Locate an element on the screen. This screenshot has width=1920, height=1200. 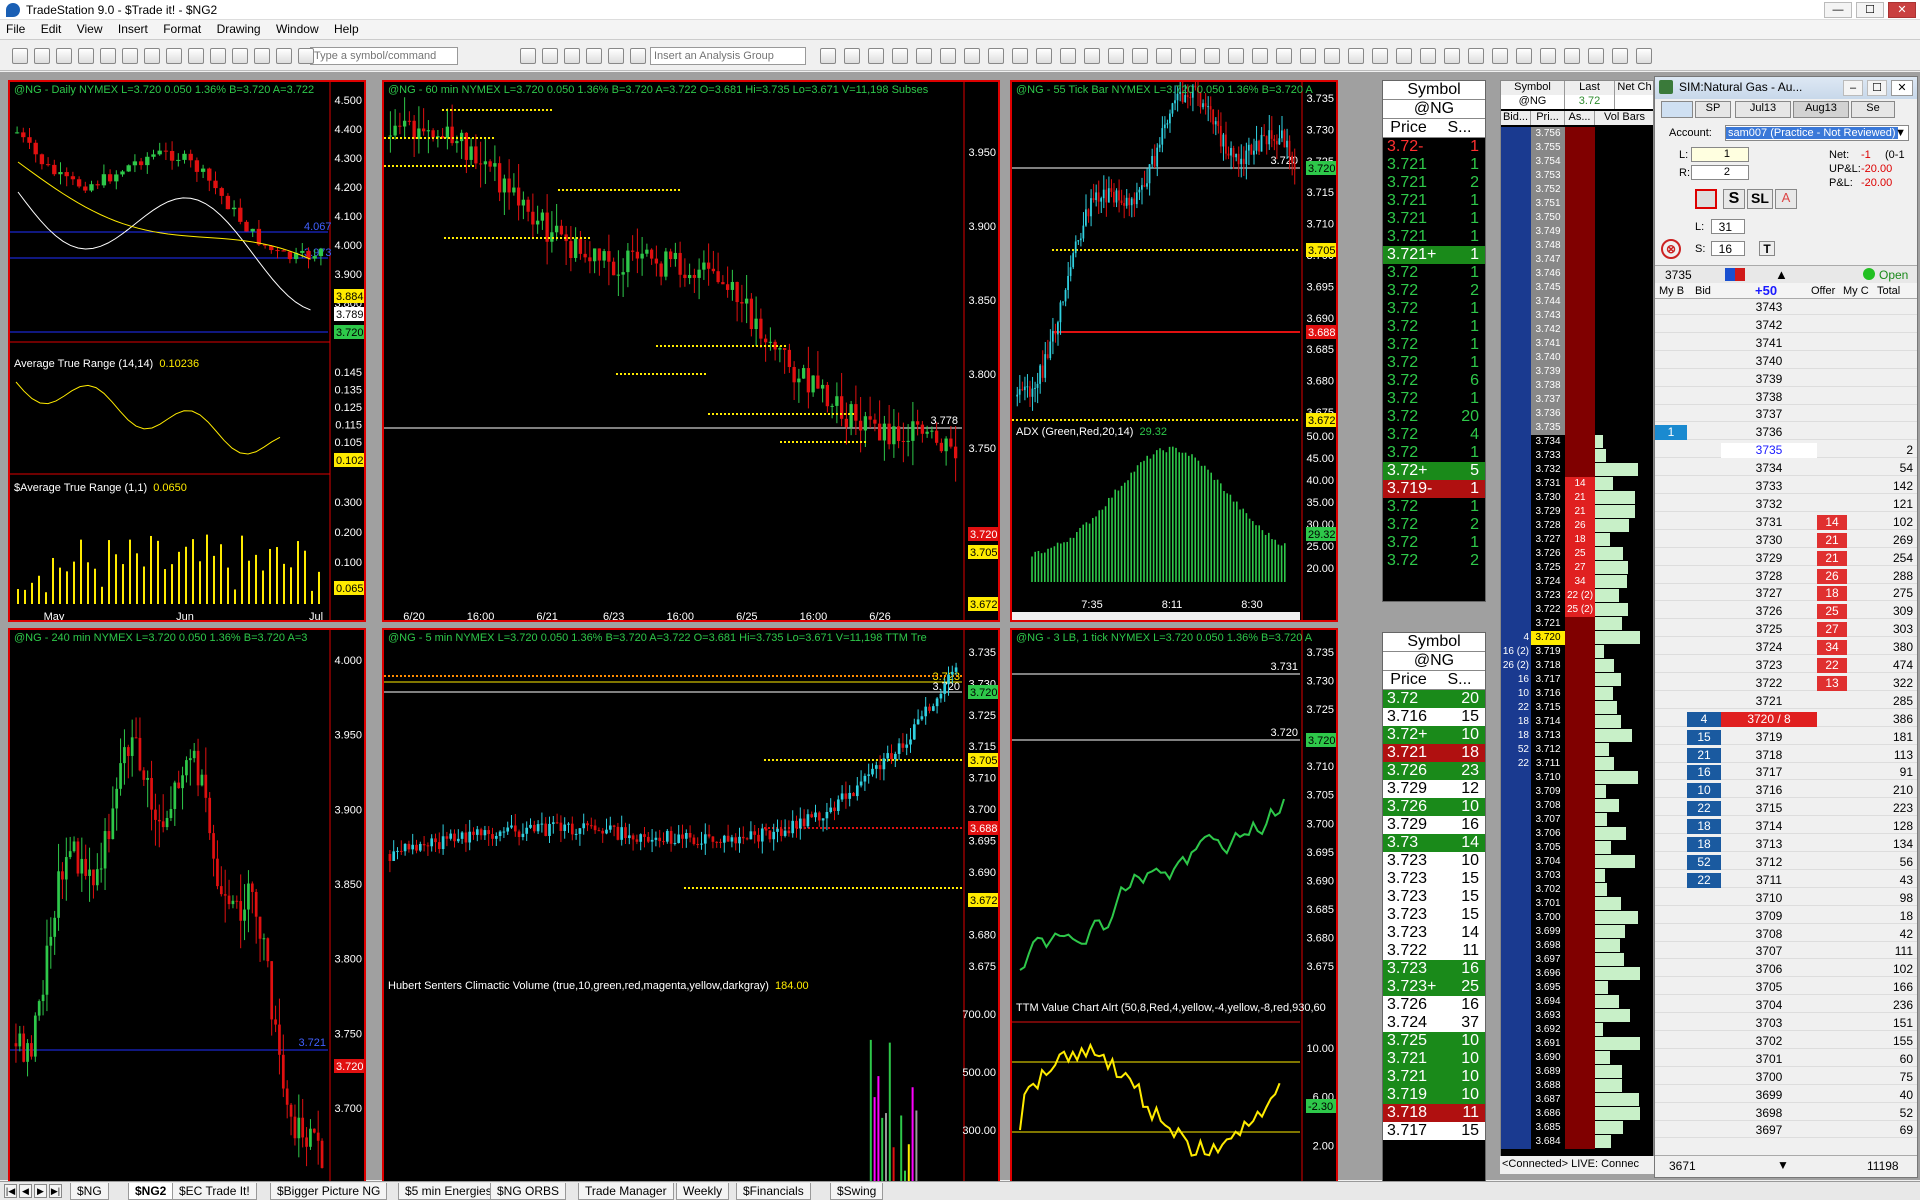
matrix-row: 3.692 is located at coordinates (1577, 1030).